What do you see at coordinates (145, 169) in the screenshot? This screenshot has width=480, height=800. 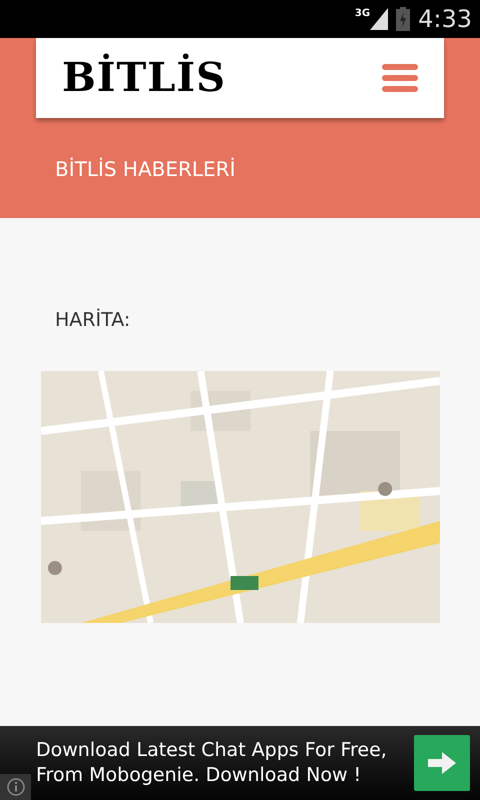 I see `site-subtitle: BİTLİS HABERLERİ` at bounding box center [145, 169].